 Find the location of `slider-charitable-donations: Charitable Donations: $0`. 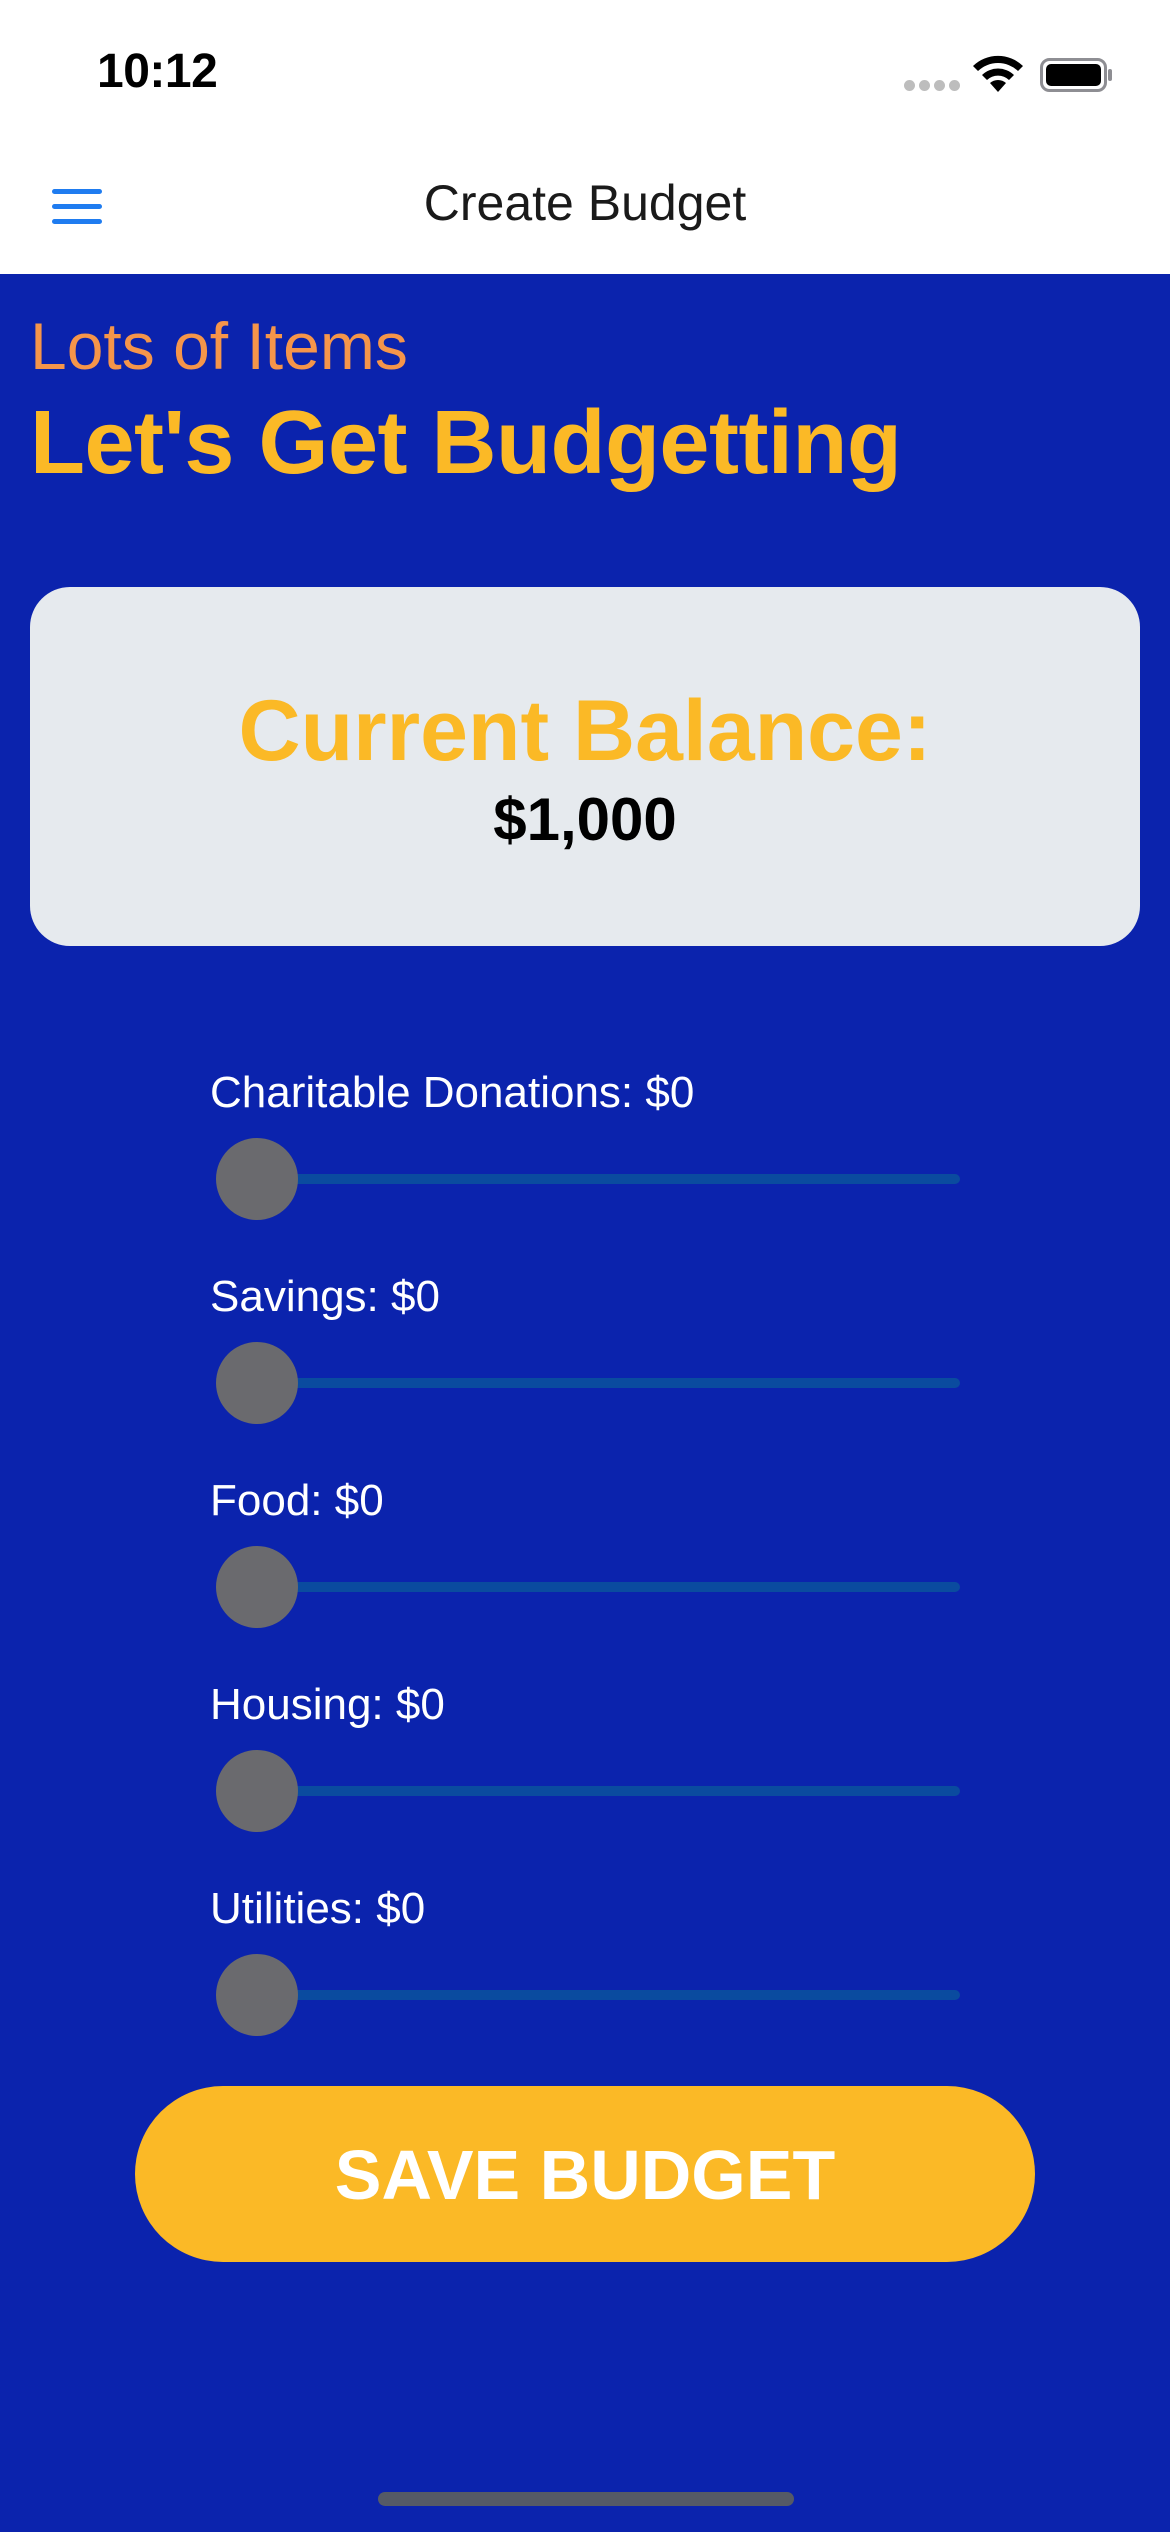

slider-charitable-donations: Charitable Donations: $0 is located at coordinates (590, 1158).